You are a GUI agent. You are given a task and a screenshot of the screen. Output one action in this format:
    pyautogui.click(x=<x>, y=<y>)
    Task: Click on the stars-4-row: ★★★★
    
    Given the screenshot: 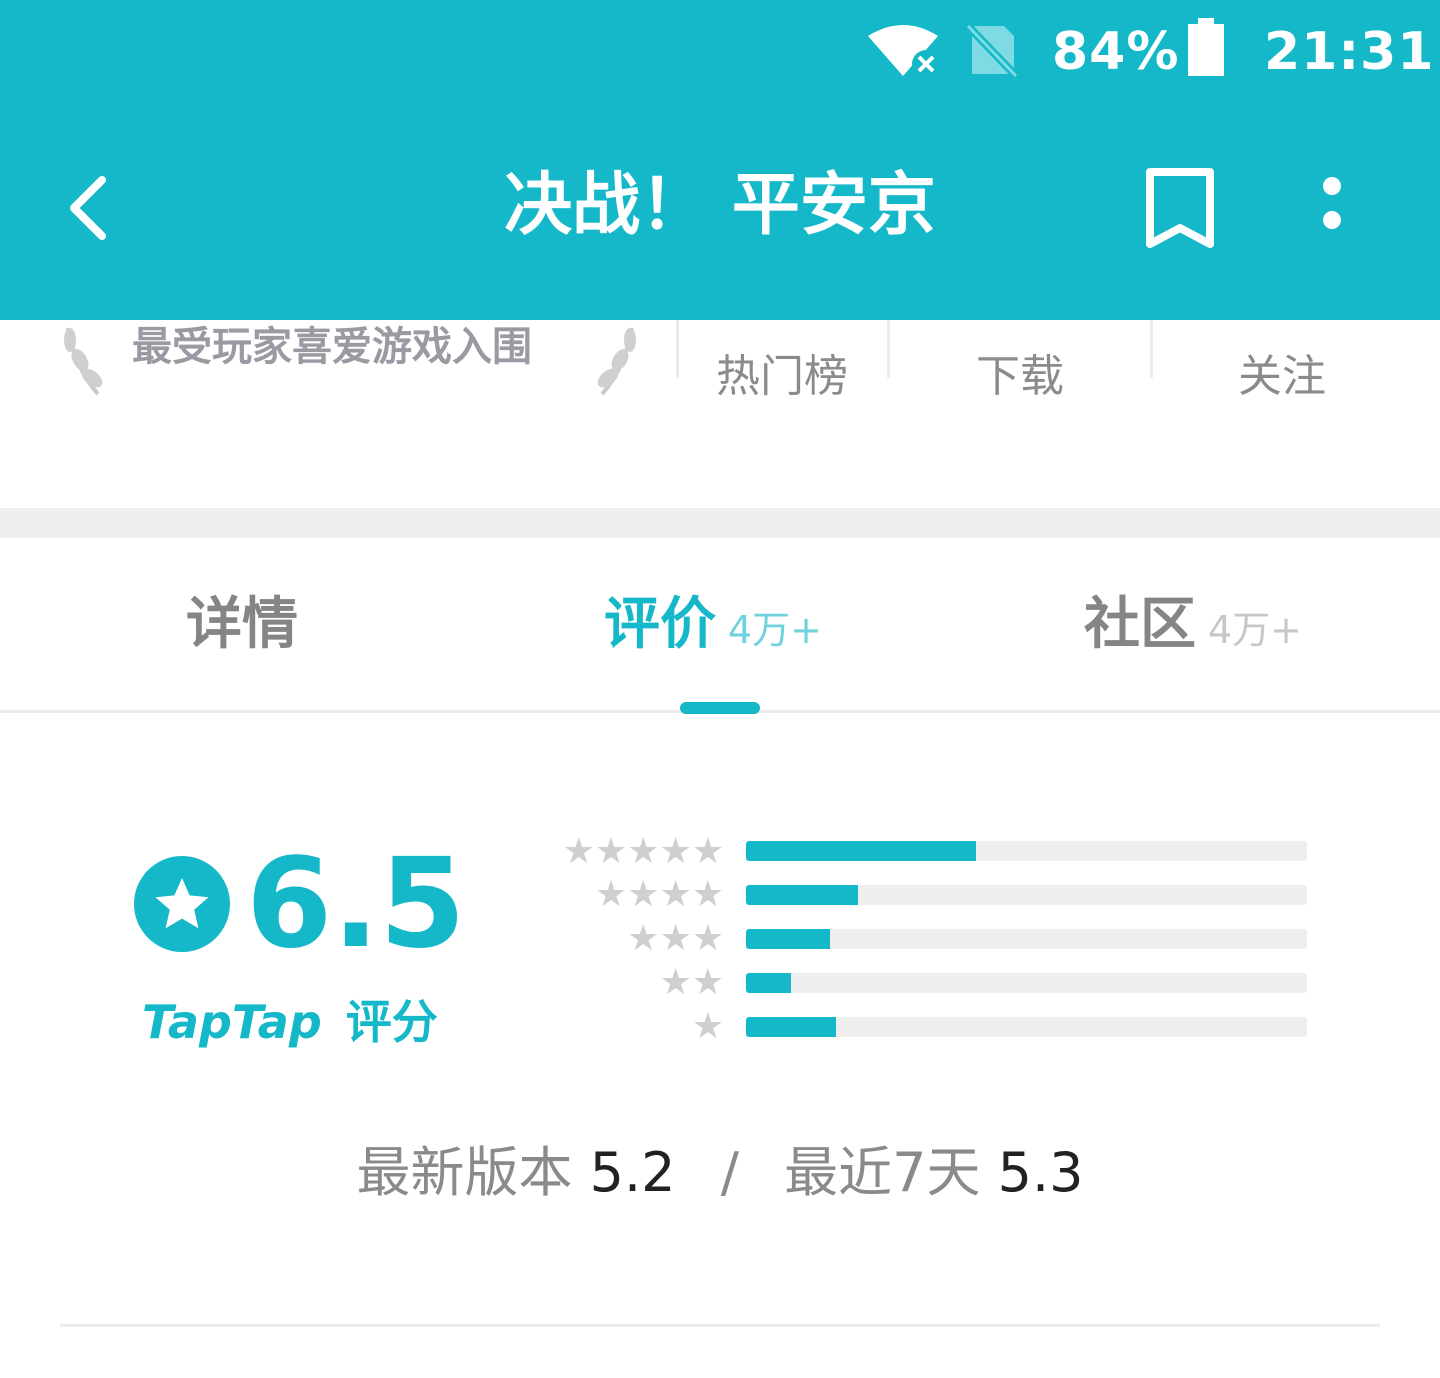 What is the action you would take?
    pyautogui.click(x=659, y=894)
    